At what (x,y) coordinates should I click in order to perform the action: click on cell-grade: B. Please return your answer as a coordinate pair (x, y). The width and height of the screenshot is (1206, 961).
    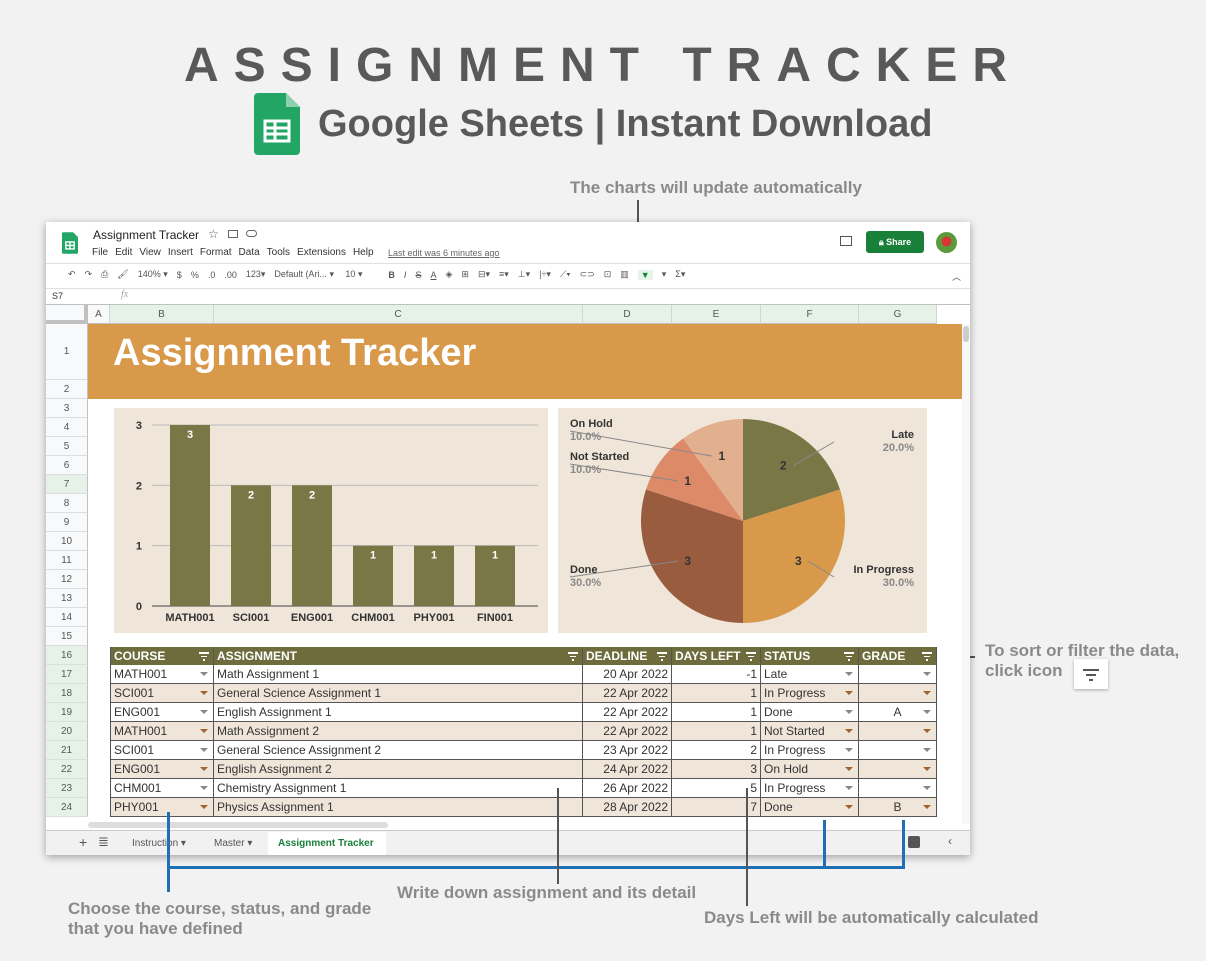
    Looking at the image, I should click on (898, 807).